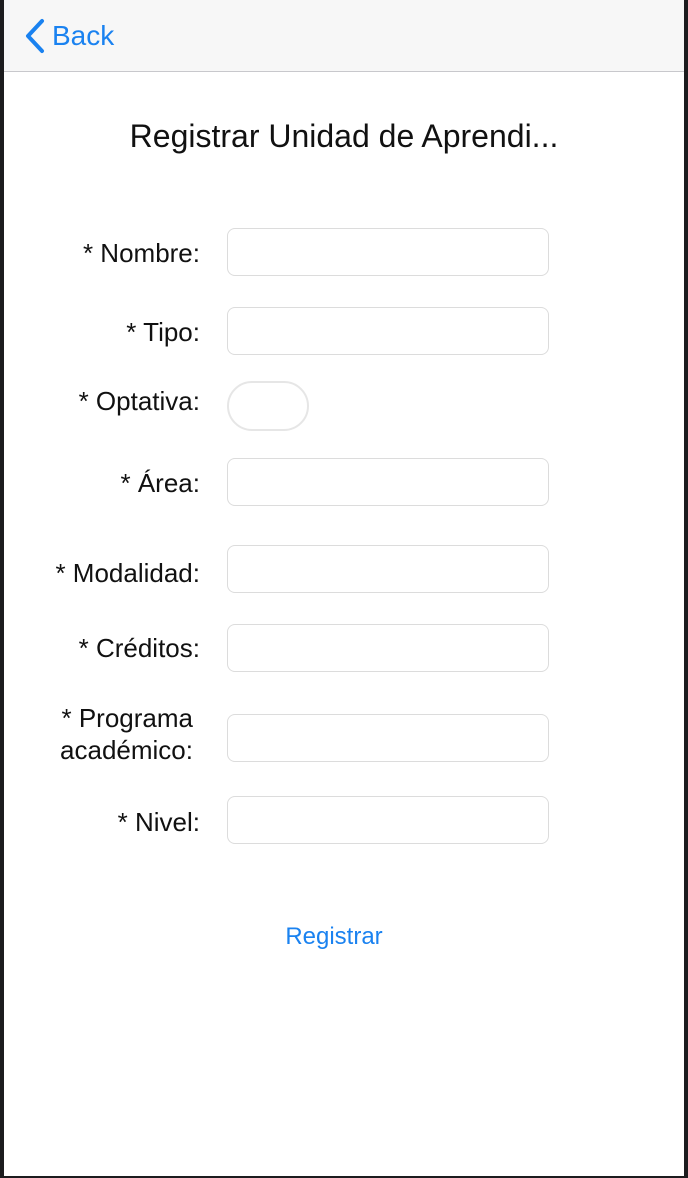 This screenshot has height=1178, width=688. I want to click on modalidad-label: * Modalidad:, so click(127, 573).